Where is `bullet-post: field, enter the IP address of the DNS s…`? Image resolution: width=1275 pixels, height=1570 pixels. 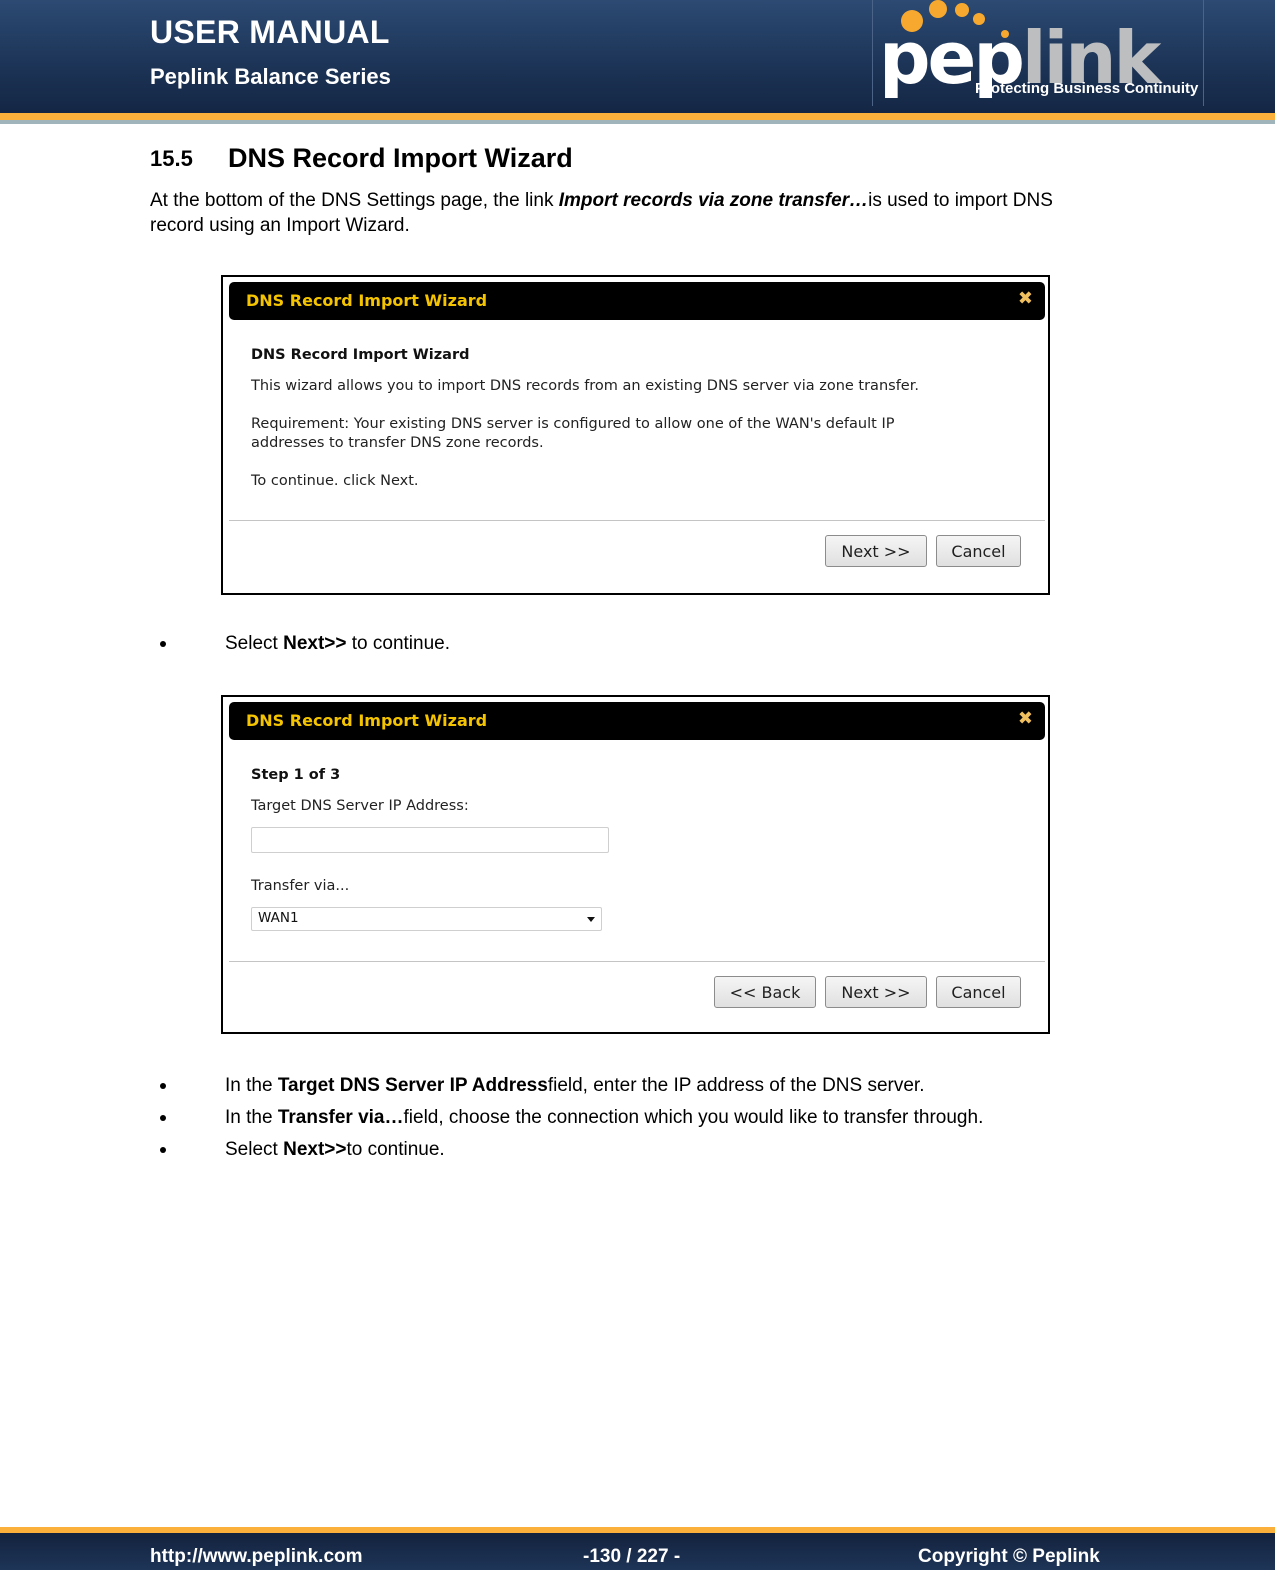 bullet-post: field, enter the IP address of the DNS s… is located at coordinates (736, 1085).